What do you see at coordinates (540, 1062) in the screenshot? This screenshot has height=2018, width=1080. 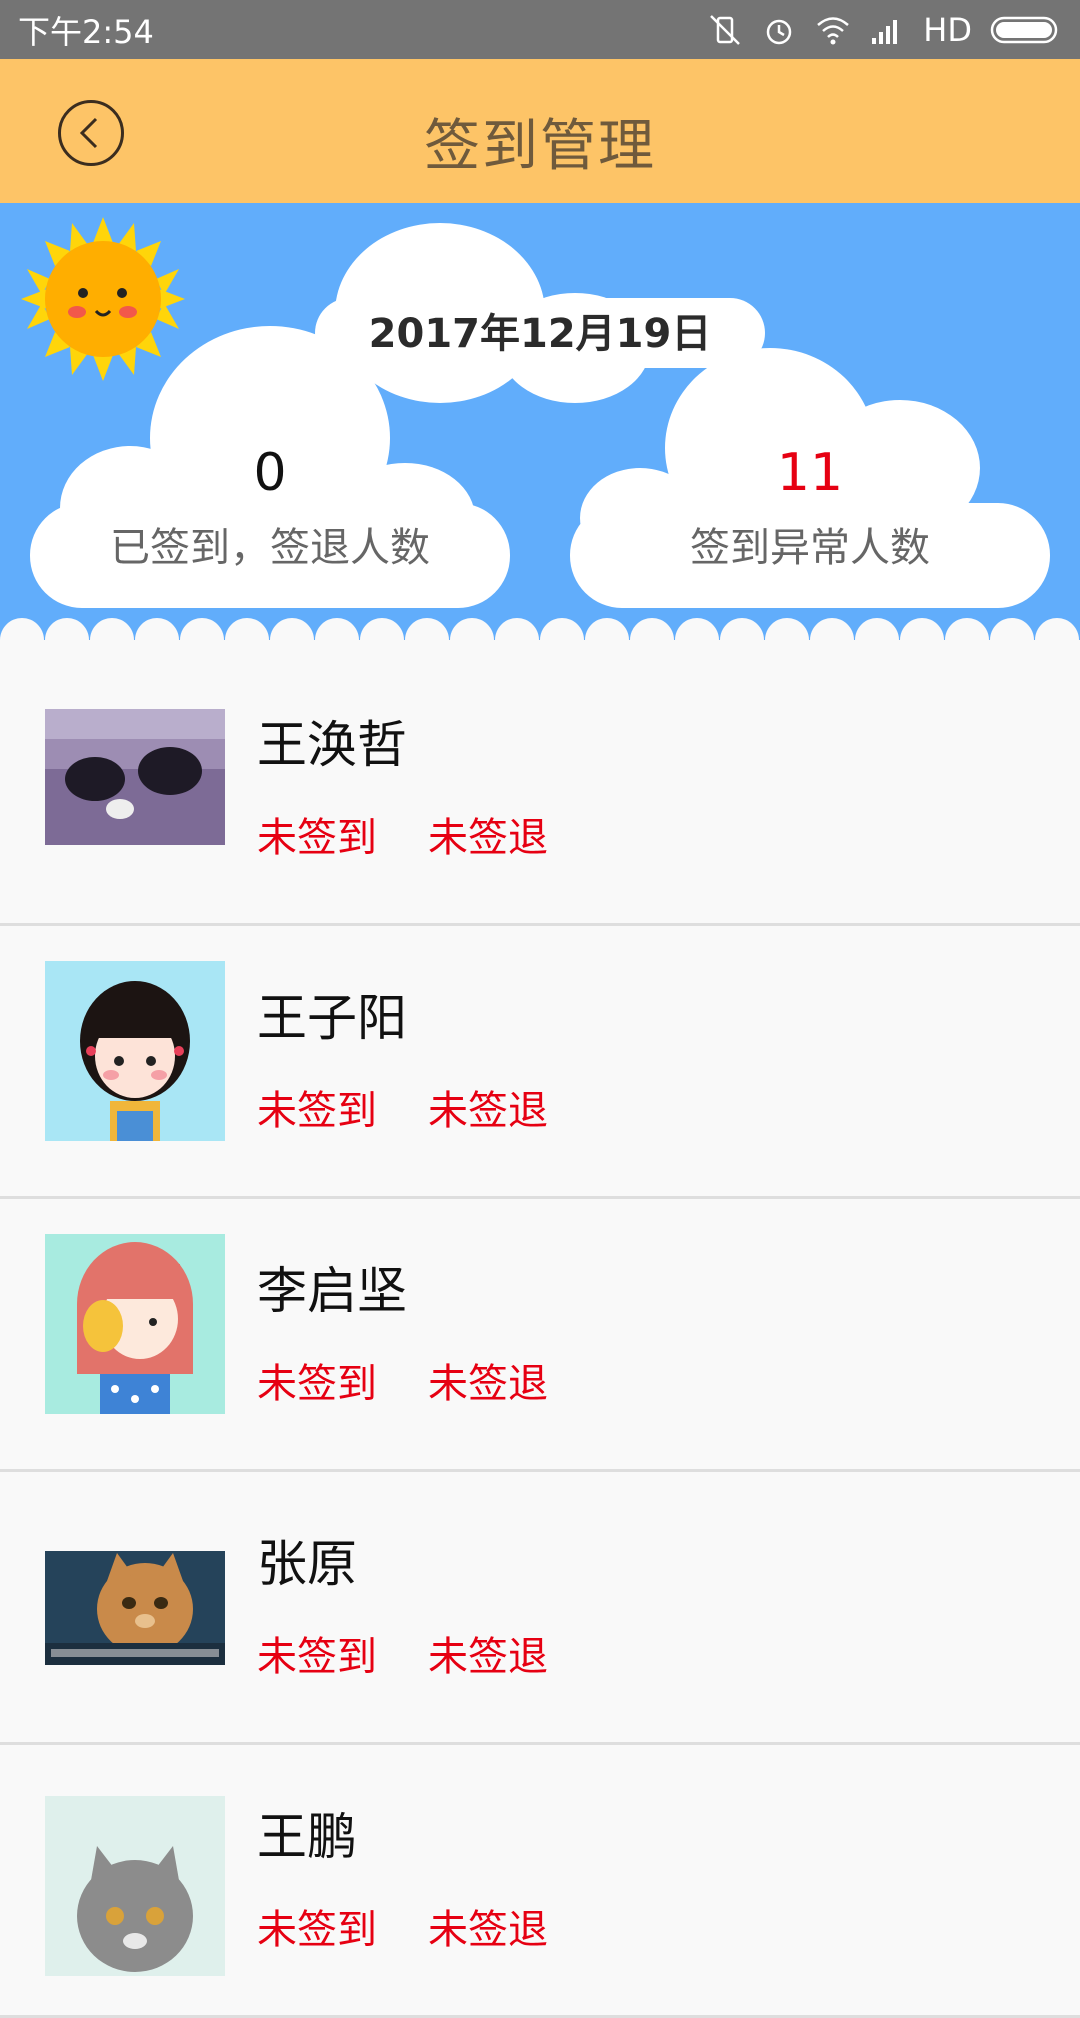 I see `list-item: 王子阳 未签到 未签退` at bounding box center [540, 1062].